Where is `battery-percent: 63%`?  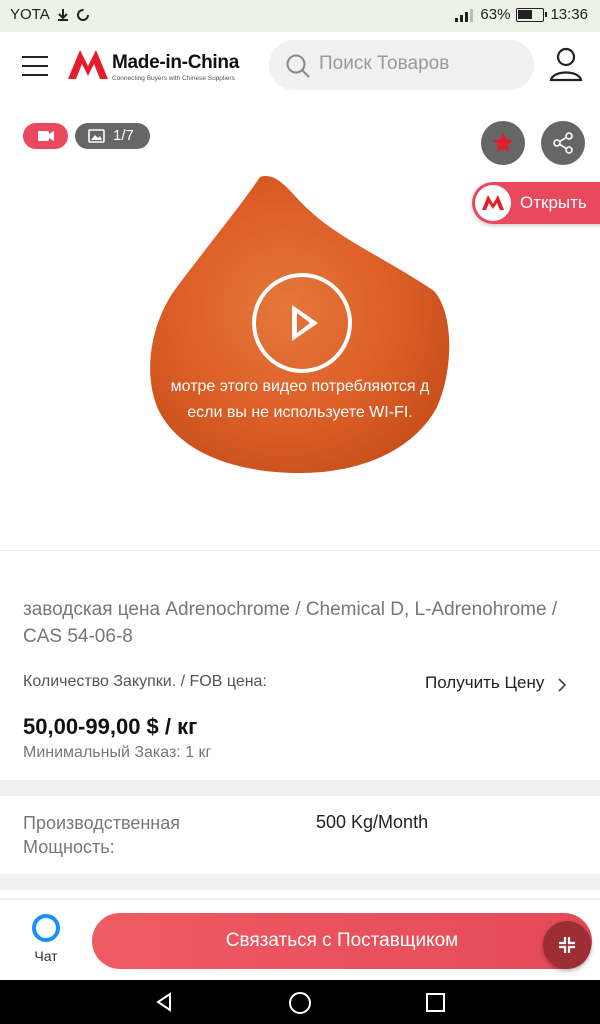
battery-percent: 63% is located at coordinates (495, 14).